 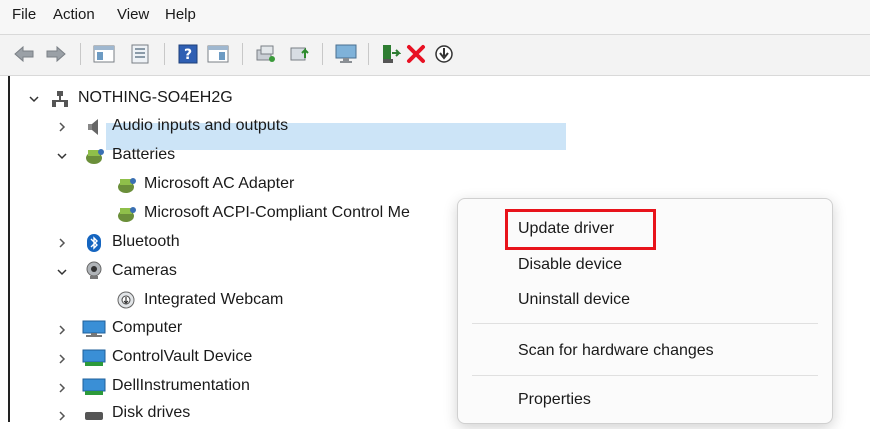 What do you see at coordinates (104, 54) in the screenshot?
I see `console-tree-icon` at bounding box center [104, 54].